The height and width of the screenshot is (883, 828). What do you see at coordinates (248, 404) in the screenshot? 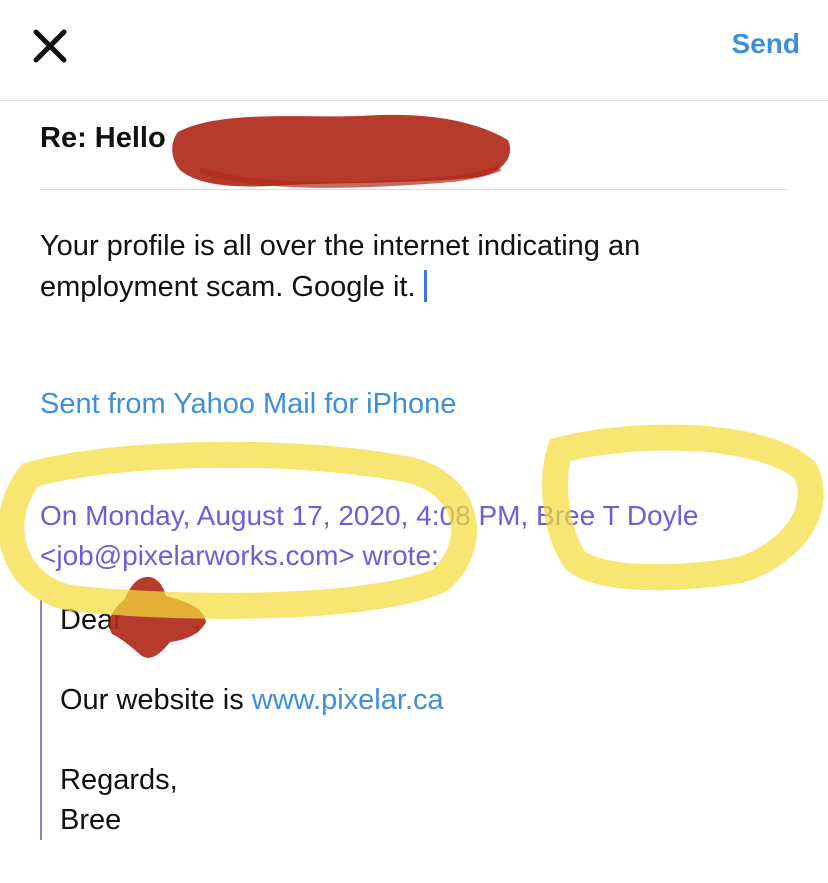
I see `signature-link: Sent from Yahoo Mail for iPhone` at bounding box center [248, 404].